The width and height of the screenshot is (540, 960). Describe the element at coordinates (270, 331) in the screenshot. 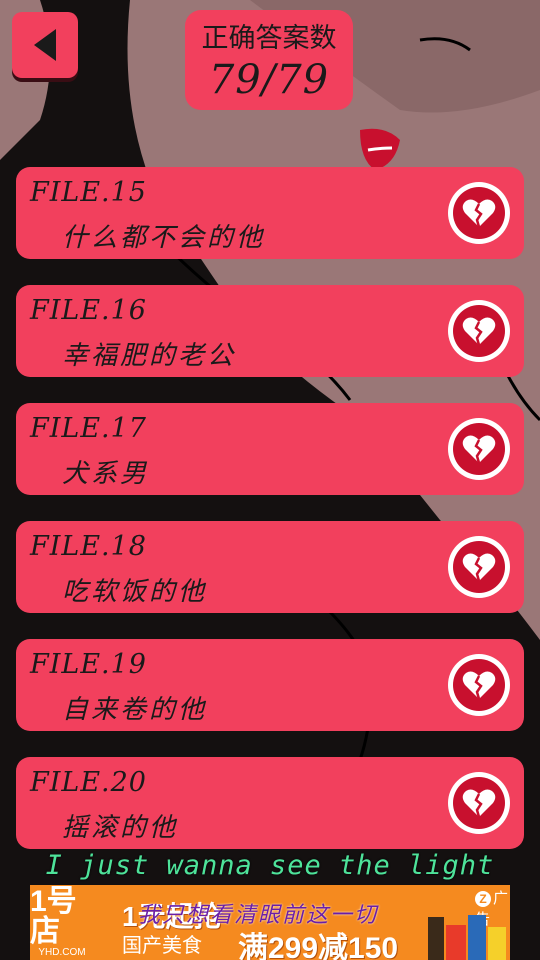

I see `file-card-16: FILE.16 幸福肥的老公` at that location.